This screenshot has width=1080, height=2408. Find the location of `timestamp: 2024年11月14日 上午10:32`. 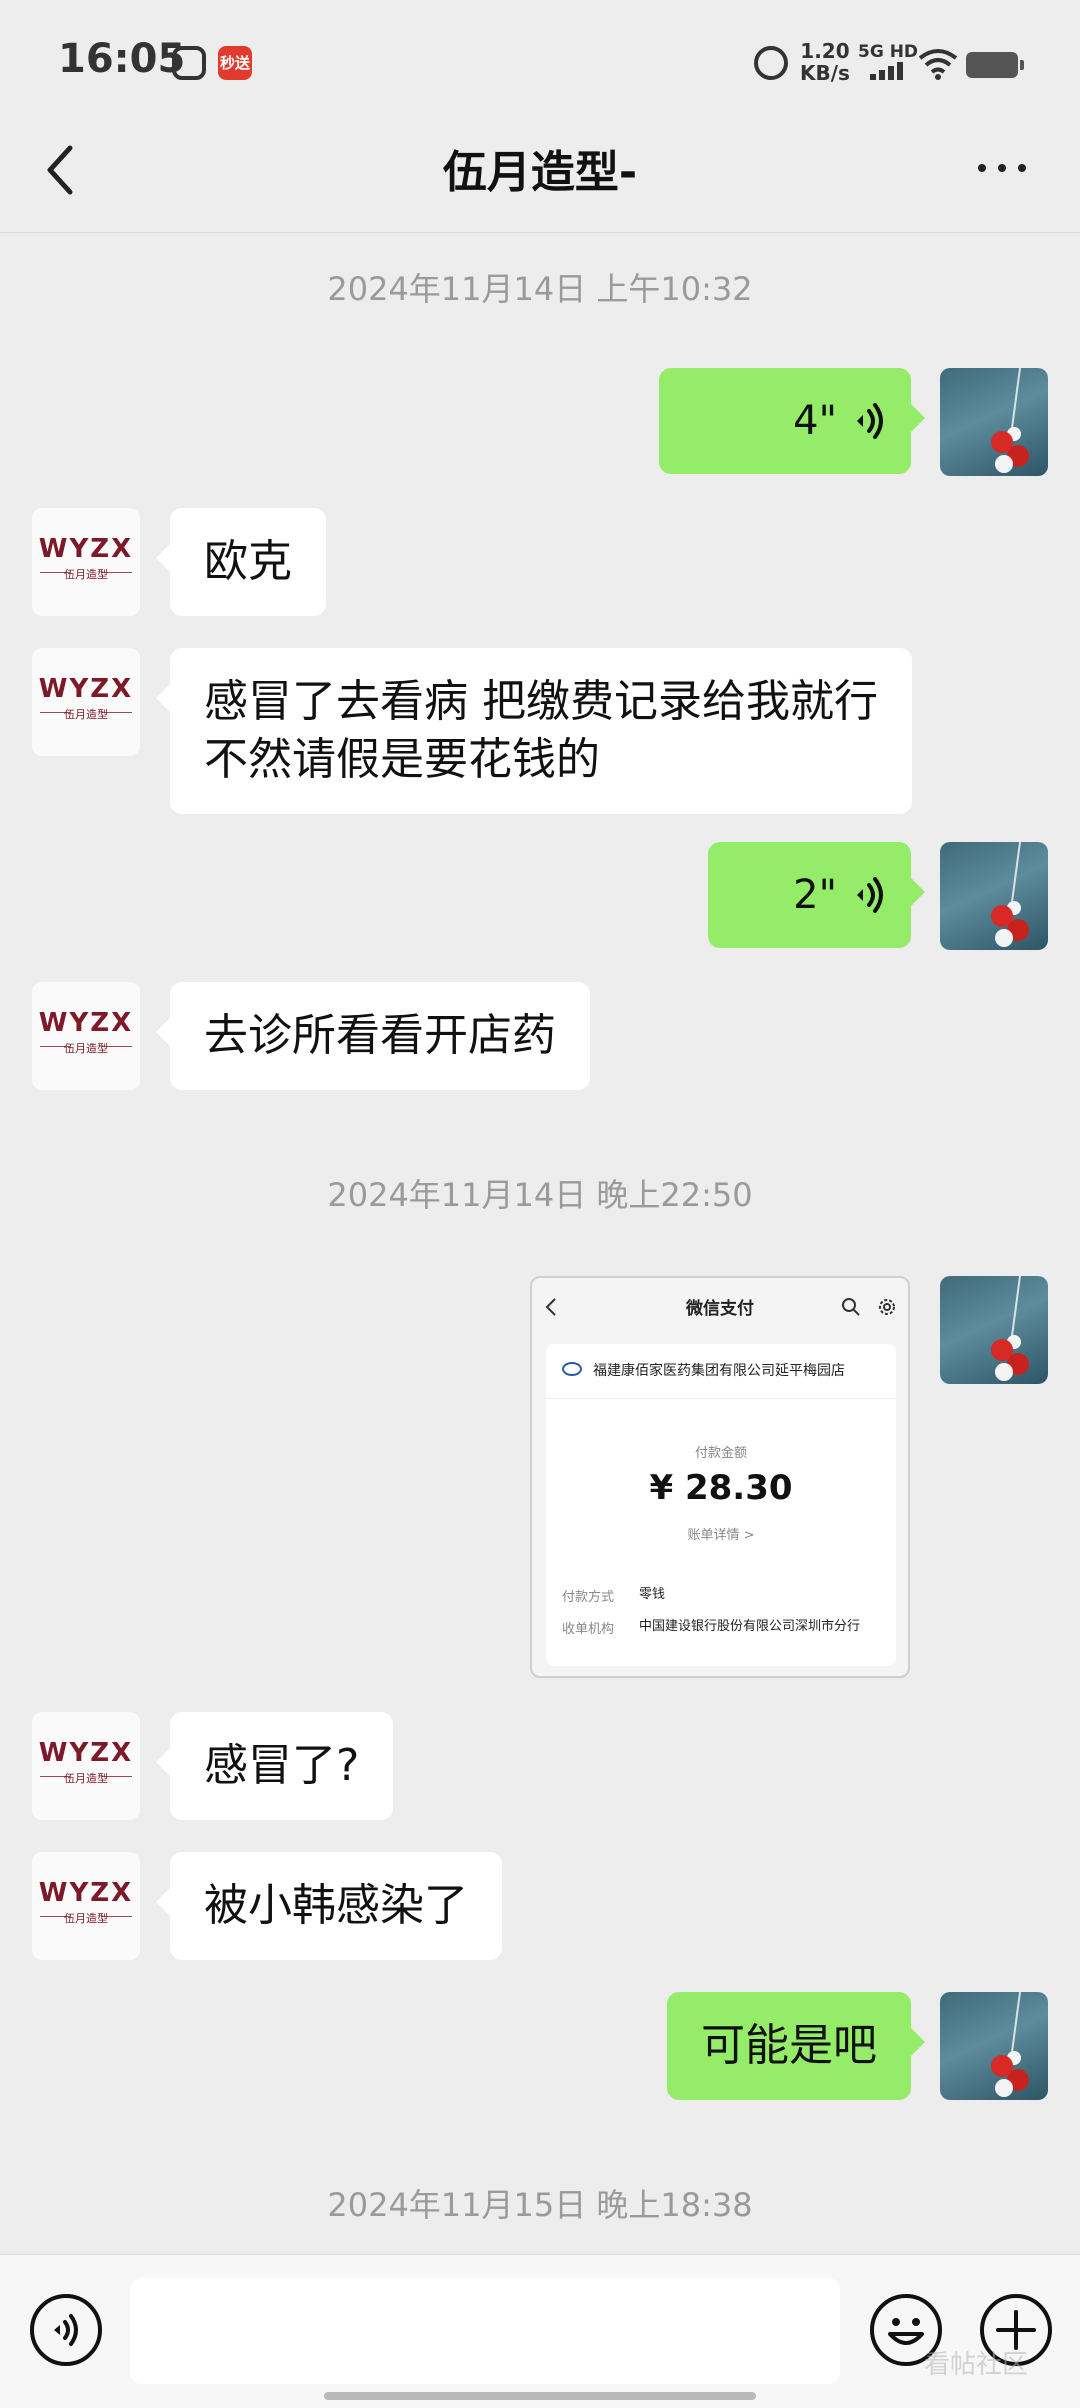

timestamp: 2024年11月14日 上午10:32 is located at coordinates (540, 289).